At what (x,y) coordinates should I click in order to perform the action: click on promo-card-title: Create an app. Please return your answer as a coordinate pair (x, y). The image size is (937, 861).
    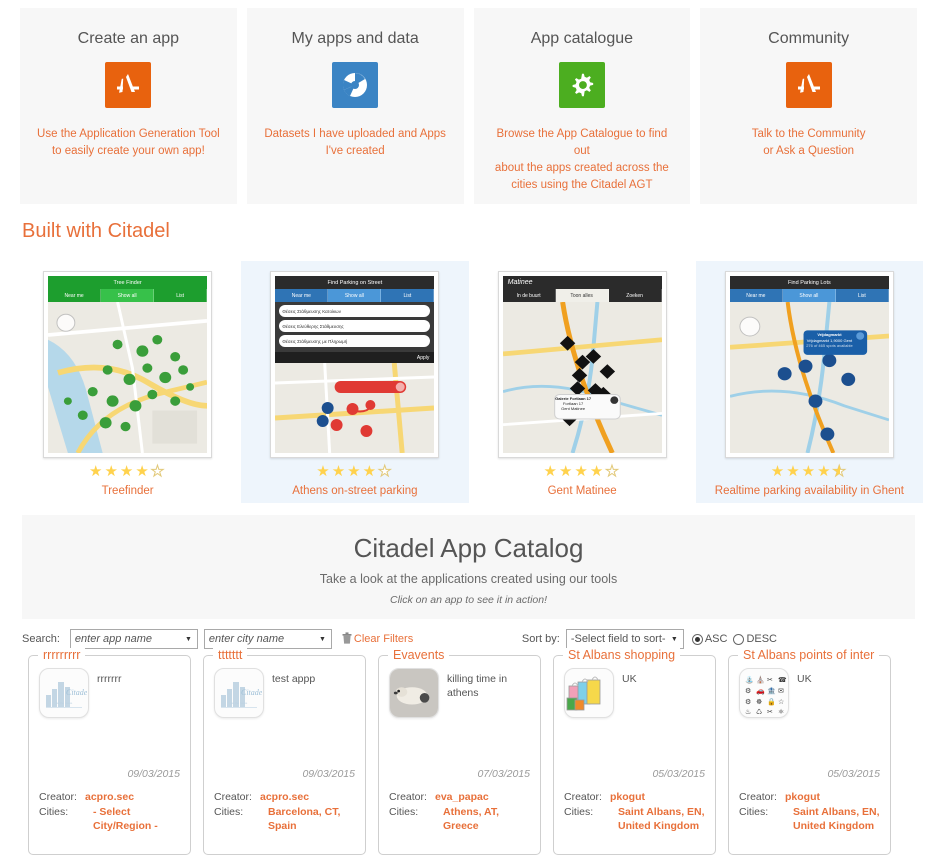
    Looking at the image, I should click on (128, 38).